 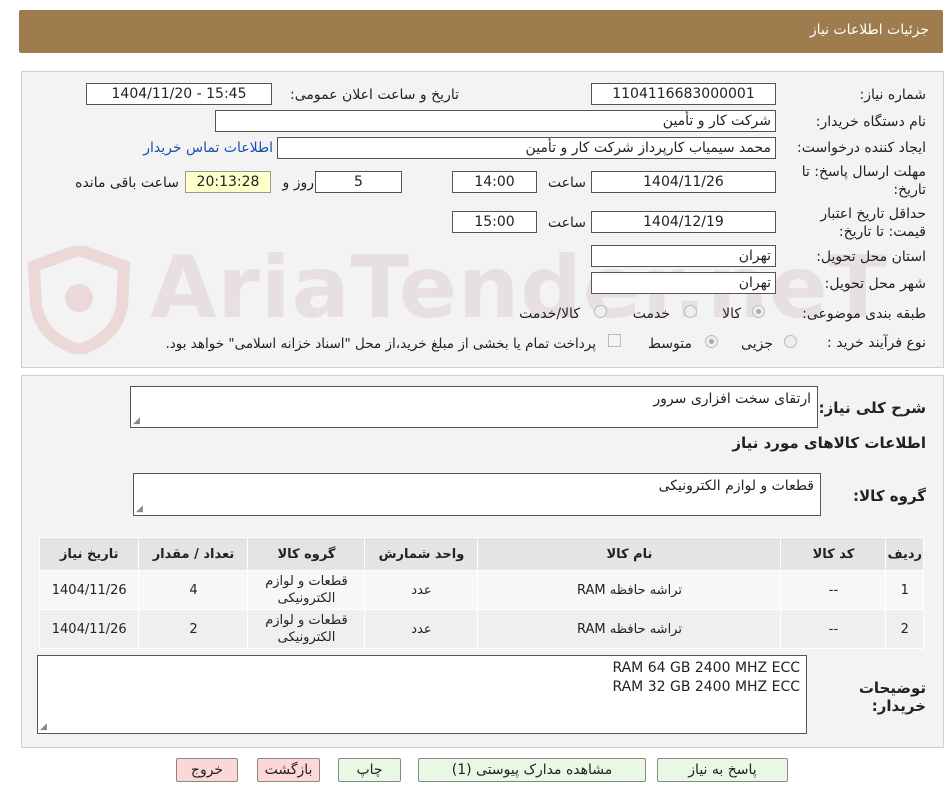 I want to click on exit-button: خروج, so click(x=207, y=770).